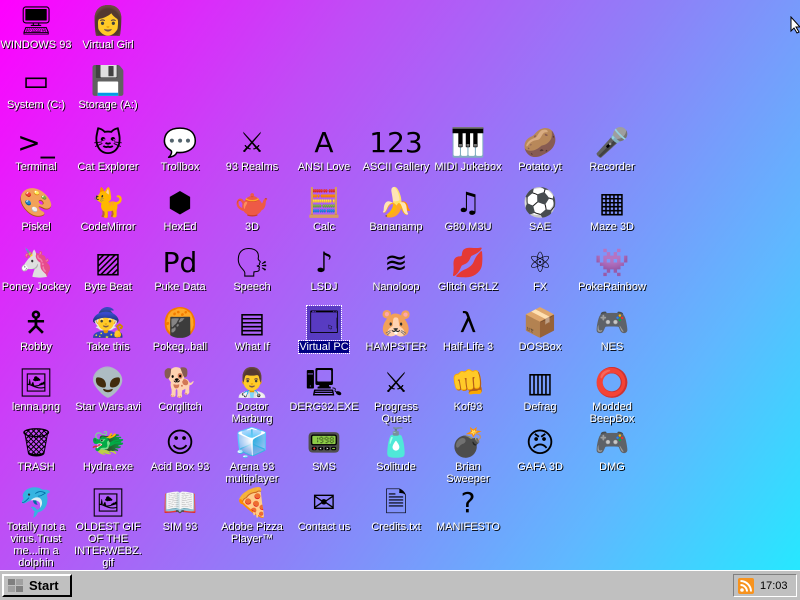 This screenshot has height=600, width=800. I want to click on desktop-icon: ▦ Maze 3D, so click(612, 215).